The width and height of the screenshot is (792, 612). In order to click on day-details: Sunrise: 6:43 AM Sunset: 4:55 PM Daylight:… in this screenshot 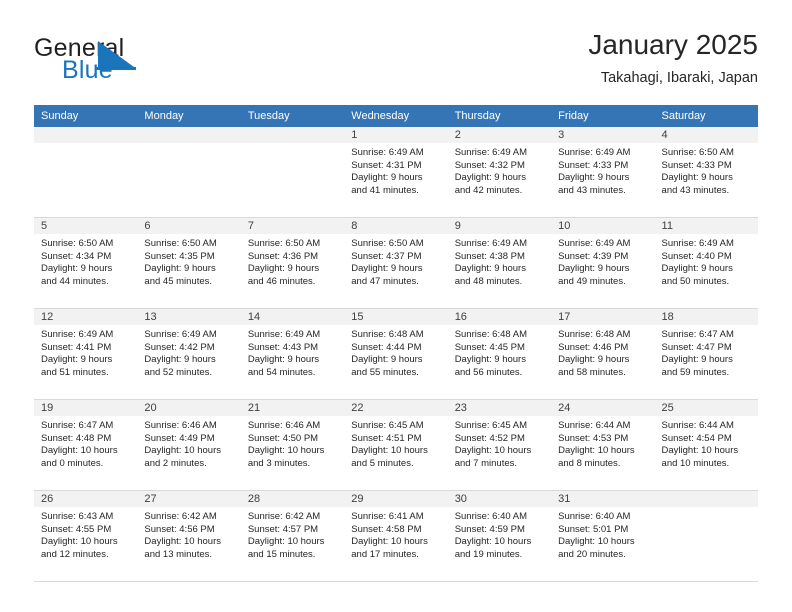, I will do `click(85, 534)`.